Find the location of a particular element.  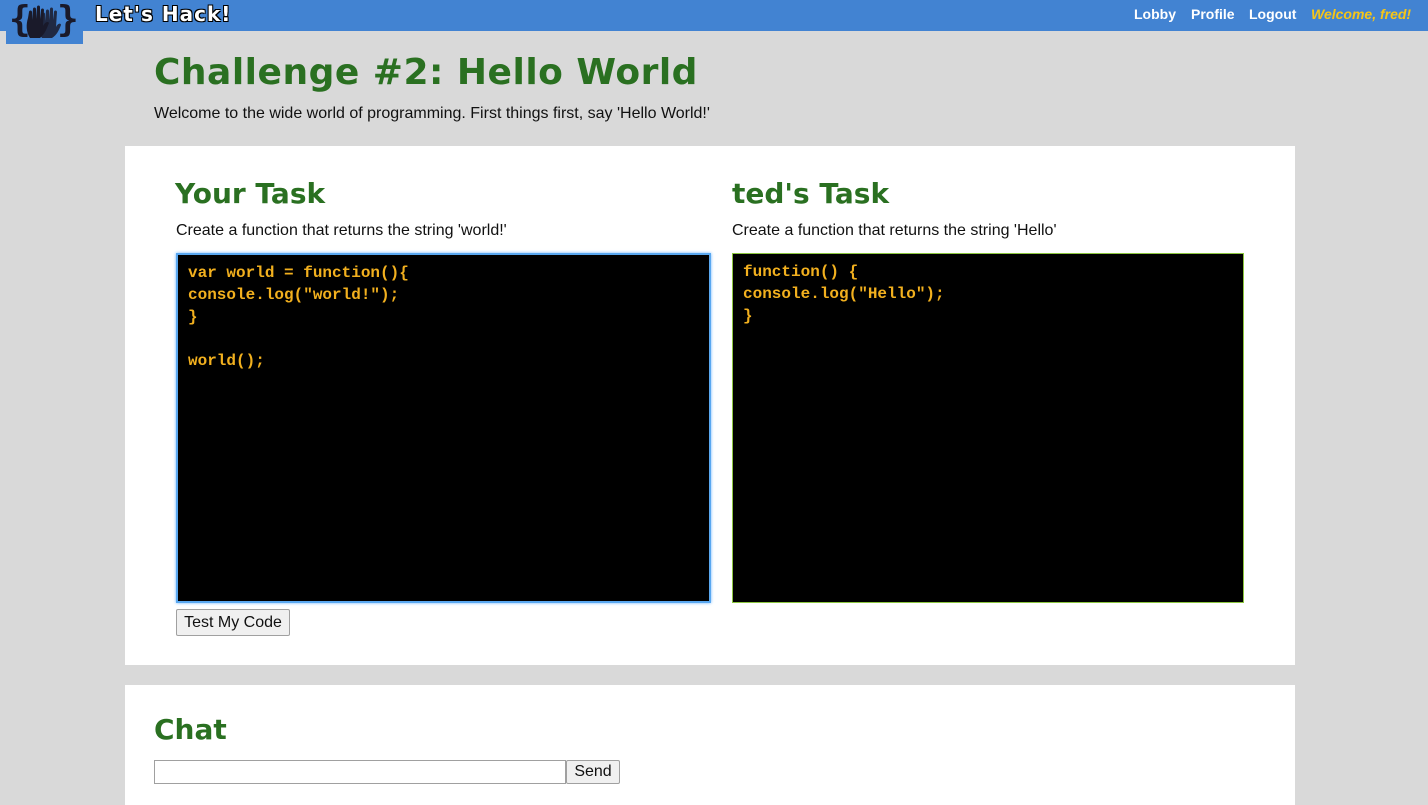

my-task-title: Your Task is located at coordinates (250, 193).